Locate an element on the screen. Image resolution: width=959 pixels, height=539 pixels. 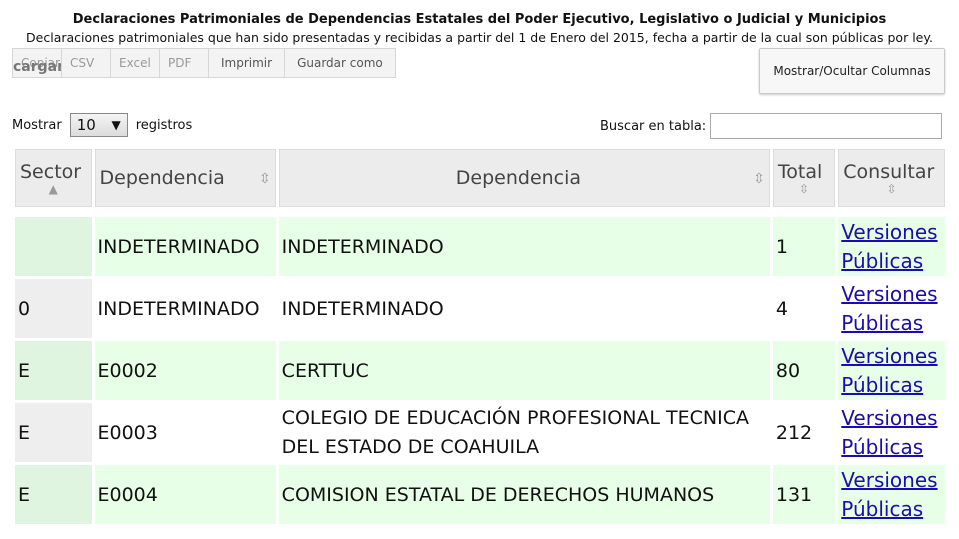
cell-code: E0004 is located at coordinates (185, 494).